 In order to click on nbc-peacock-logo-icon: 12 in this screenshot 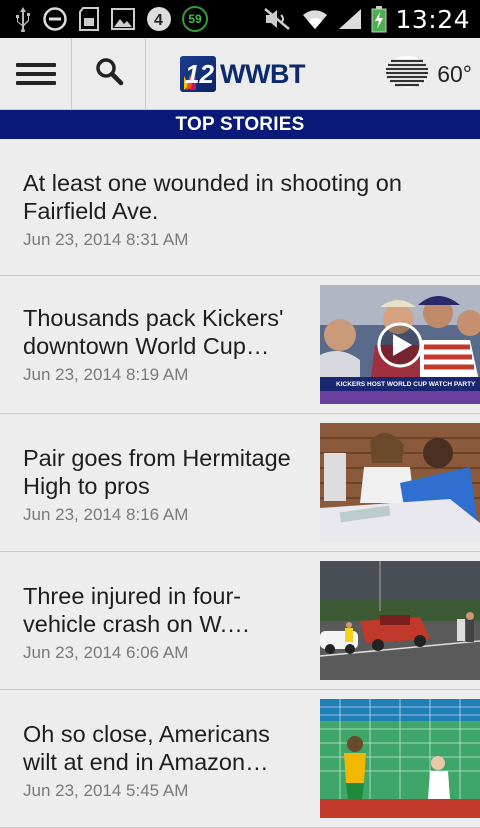, I will do `click(198, 74)`.